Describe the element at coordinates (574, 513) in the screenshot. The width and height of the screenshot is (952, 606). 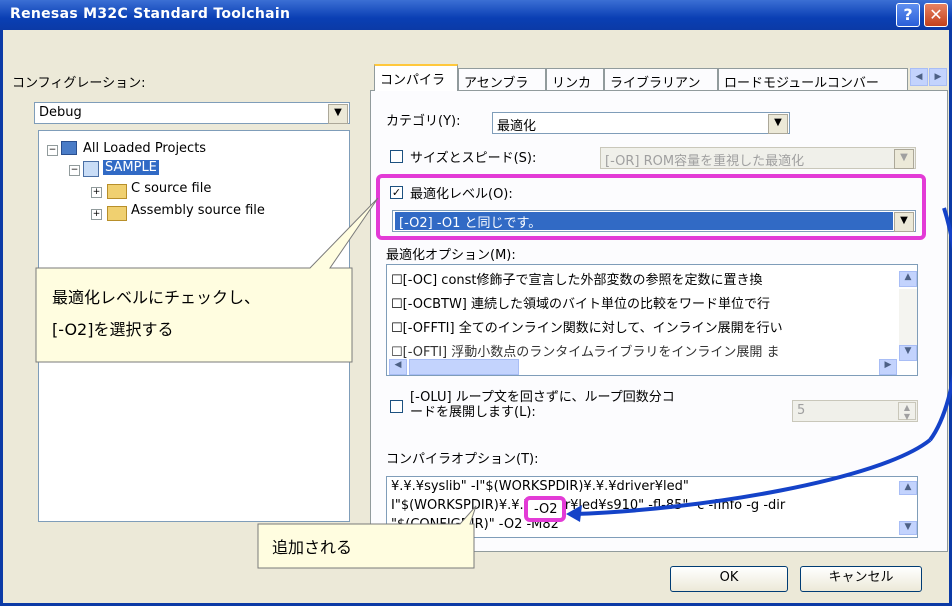
I see `arrow-head` at that location.